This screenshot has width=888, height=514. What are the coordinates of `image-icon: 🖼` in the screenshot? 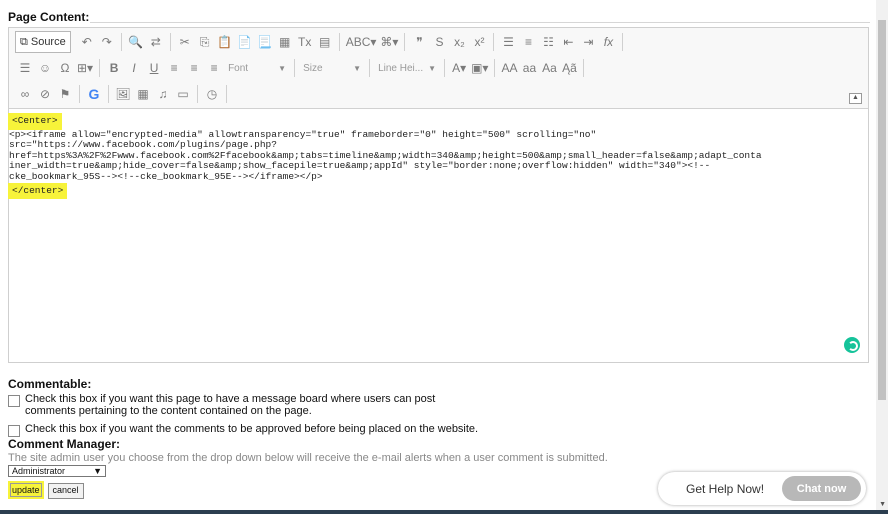 It's located at (123, 94).